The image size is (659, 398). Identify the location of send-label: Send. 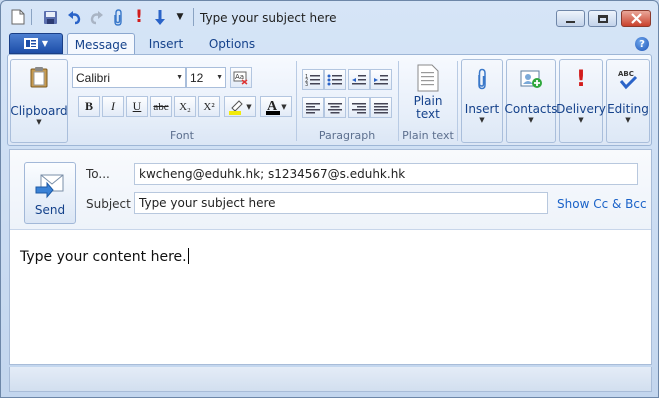
(50, 210).